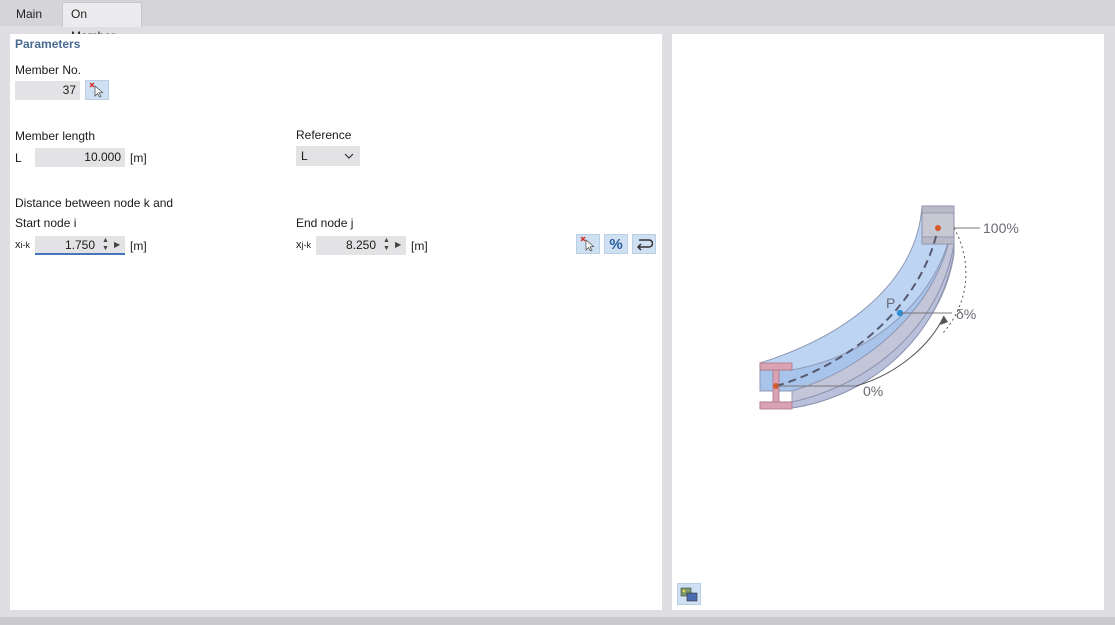 Image resolution: width=1115 pixels, height=625 pixels. Describe the element at coordinates (966, 314) in the screenshot. I see `label-delta-percent: δ%` at that location.